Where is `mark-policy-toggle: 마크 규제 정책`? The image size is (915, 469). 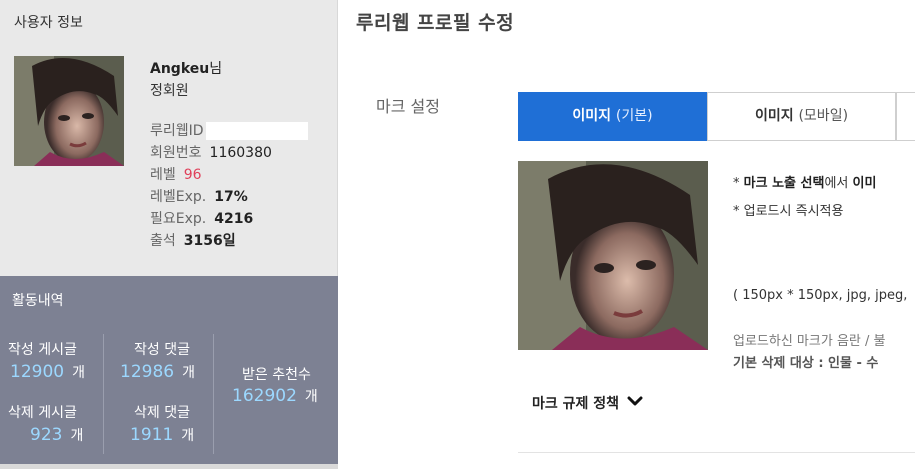
mark-policy-toggle: 마크 규제 정책 is located at coordinates (587, 403).